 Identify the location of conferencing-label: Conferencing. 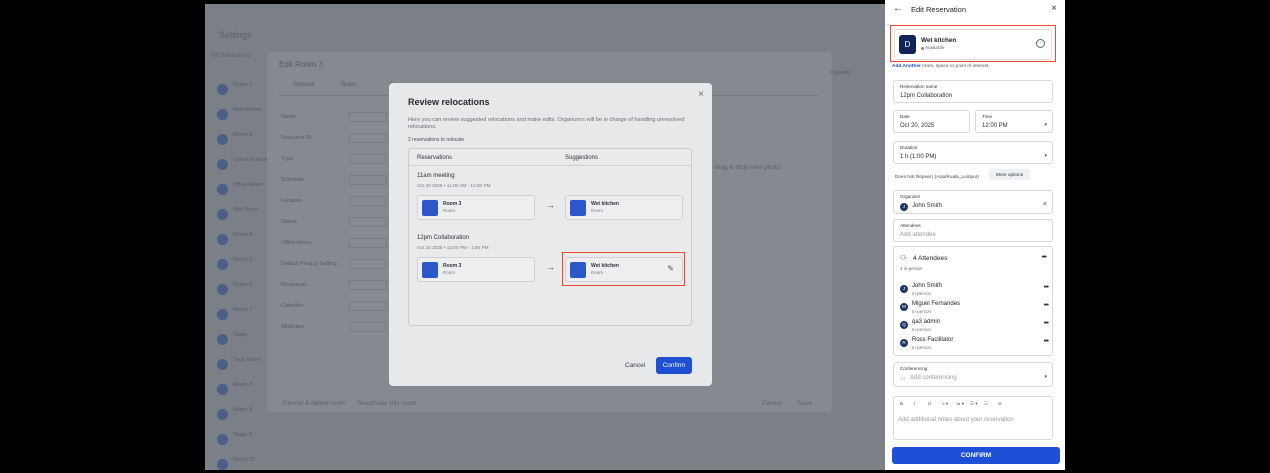
(914, 368).